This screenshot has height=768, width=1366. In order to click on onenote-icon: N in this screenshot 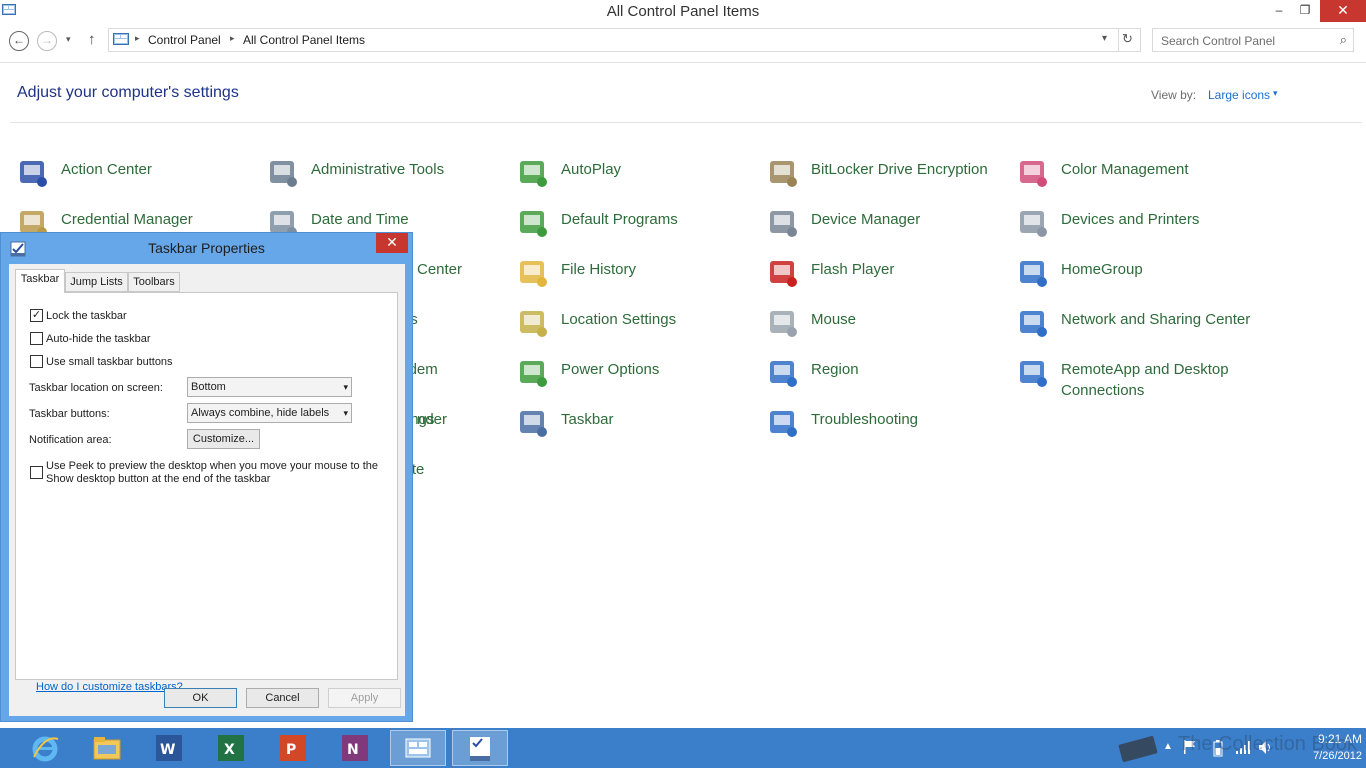, I will do `click(355, 748)`.